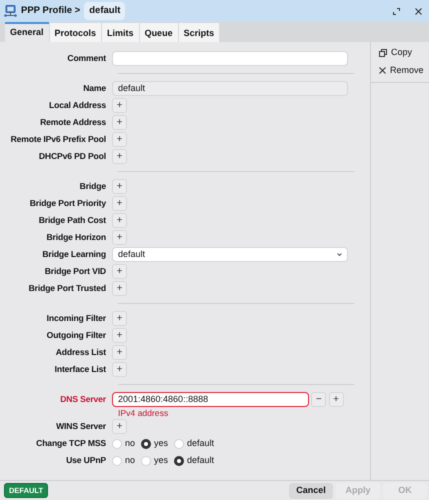 This screenshot has height=500, width=429. What do you see at coordinates (210, 399) in the screenshot?
I see `text-field: 2001:4860:4860::8888` at bounding box center [210, 399].